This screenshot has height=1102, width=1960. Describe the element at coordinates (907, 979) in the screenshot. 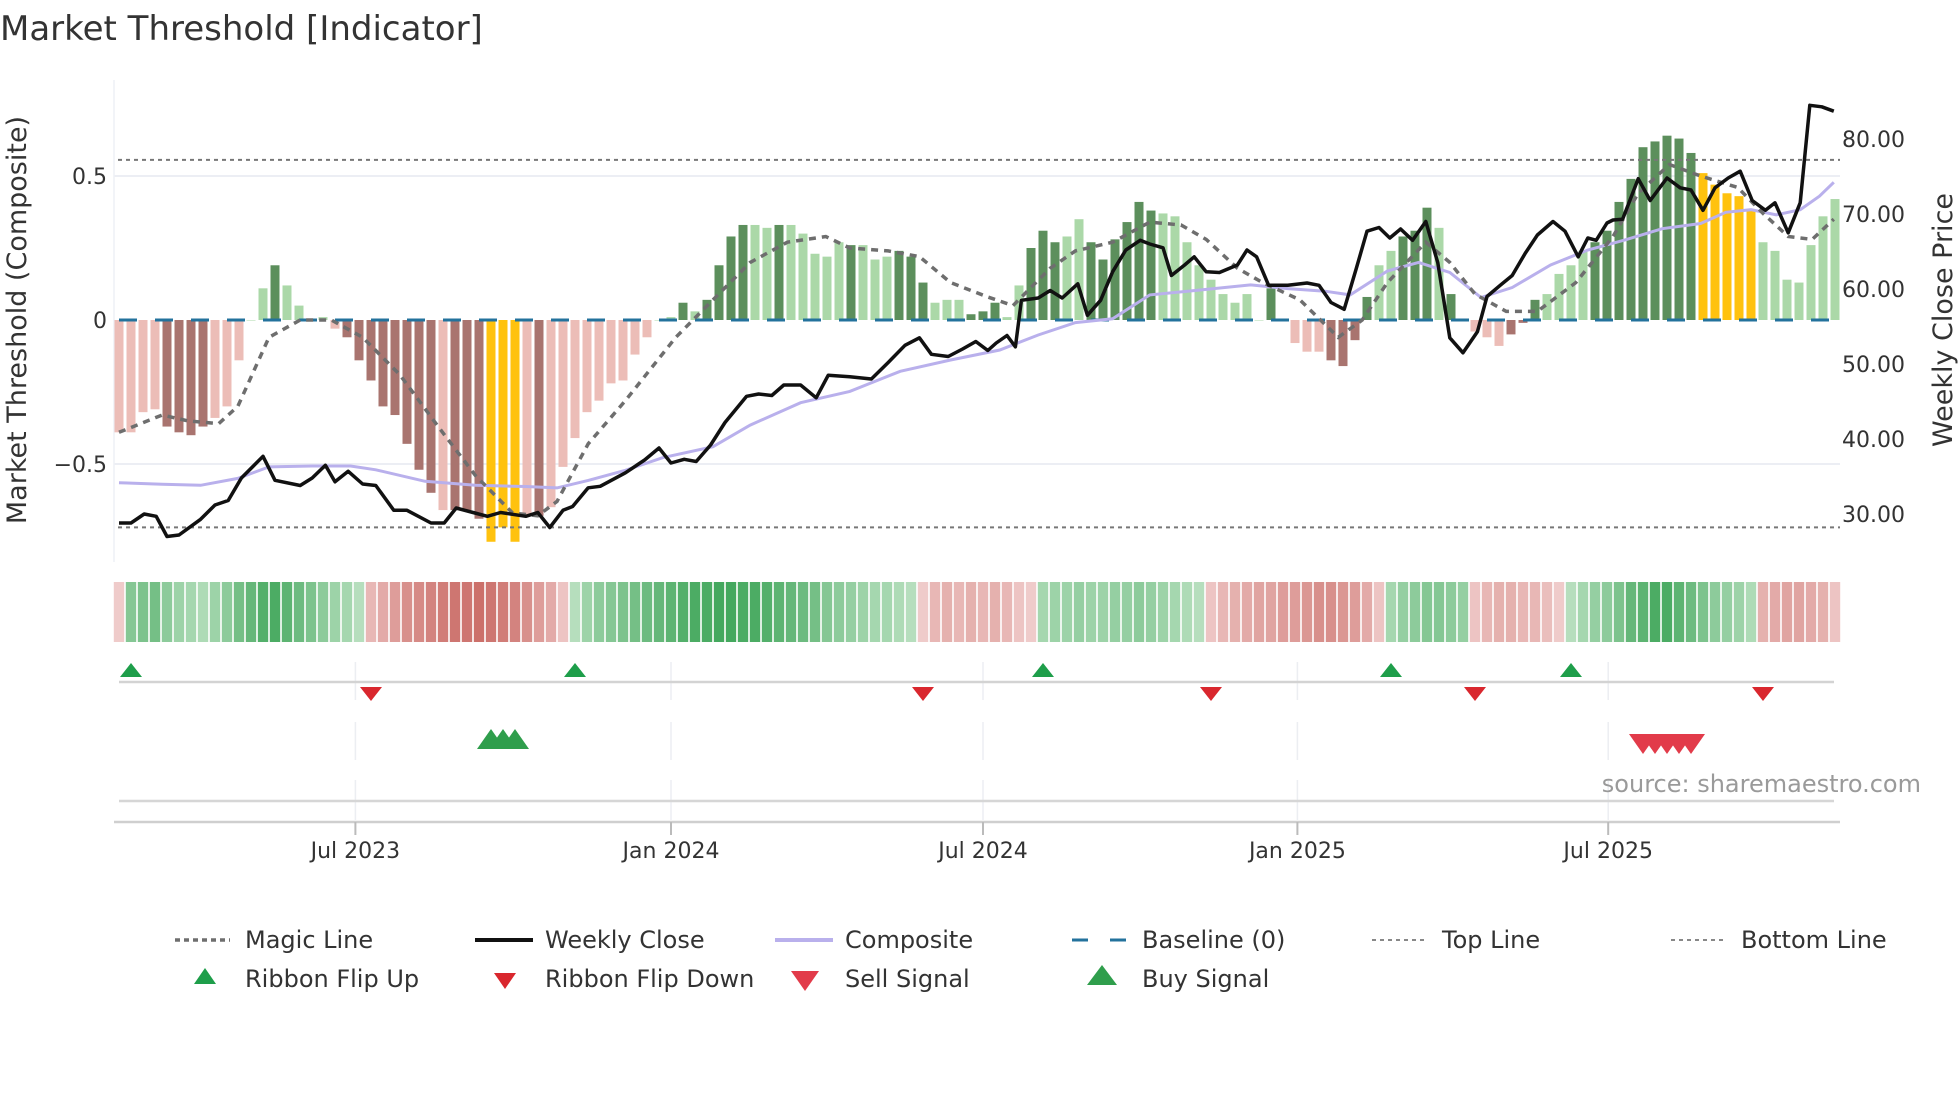

I see `legend-label-sell: Sell Signal` at that location.